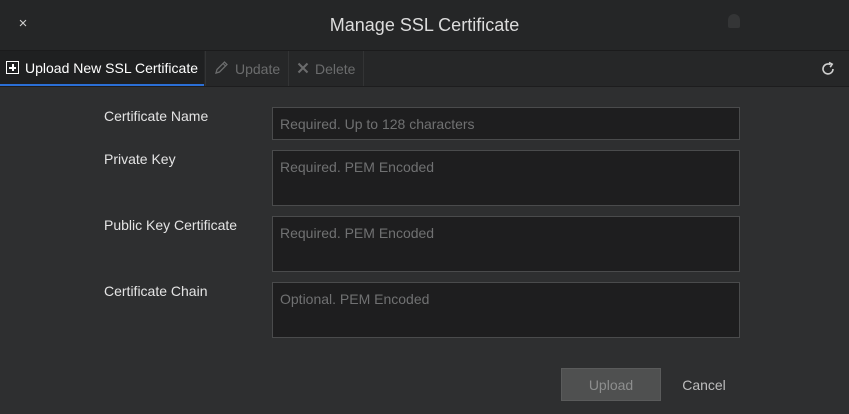  I want to click on certificate-chain-textarea, so click(506, 310).